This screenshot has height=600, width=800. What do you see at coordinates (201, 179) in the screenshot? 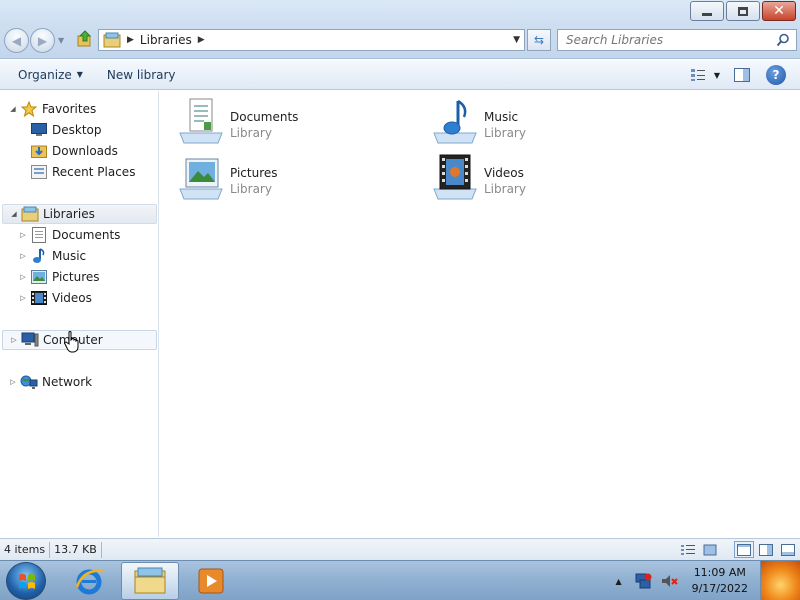
I see `pictures-library-icon` at bounding box center [201, 179].